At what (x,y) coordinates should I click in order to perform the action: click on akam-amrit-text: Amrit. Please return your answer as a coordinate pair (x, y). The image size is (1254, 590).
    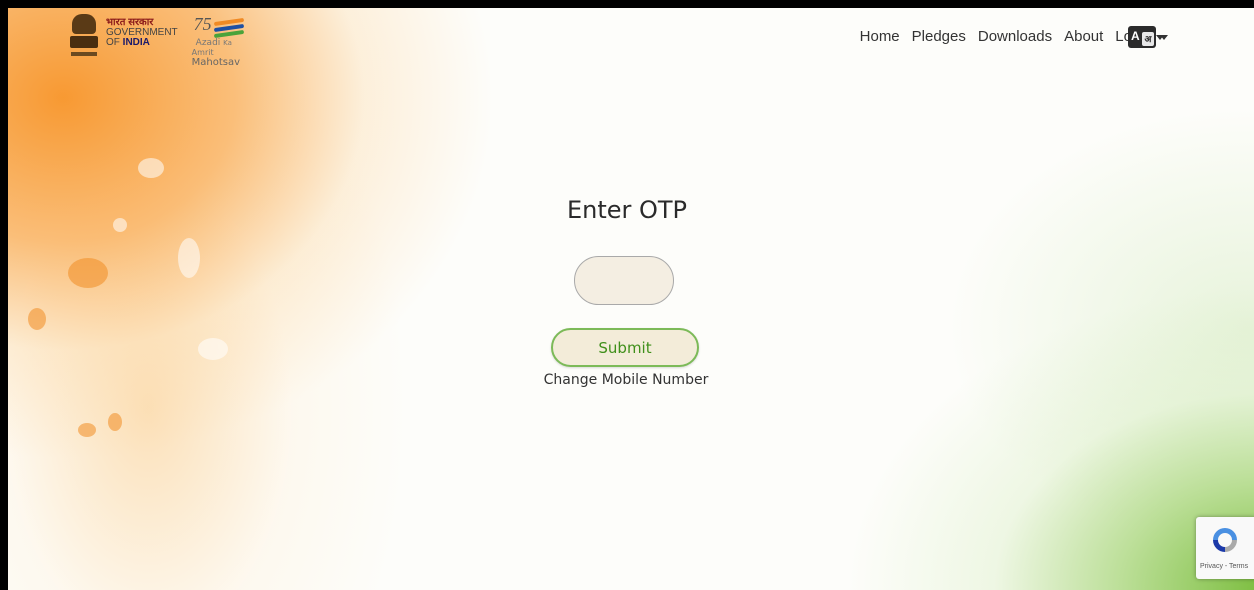
    Looking at the image, I should click on (202, 52).